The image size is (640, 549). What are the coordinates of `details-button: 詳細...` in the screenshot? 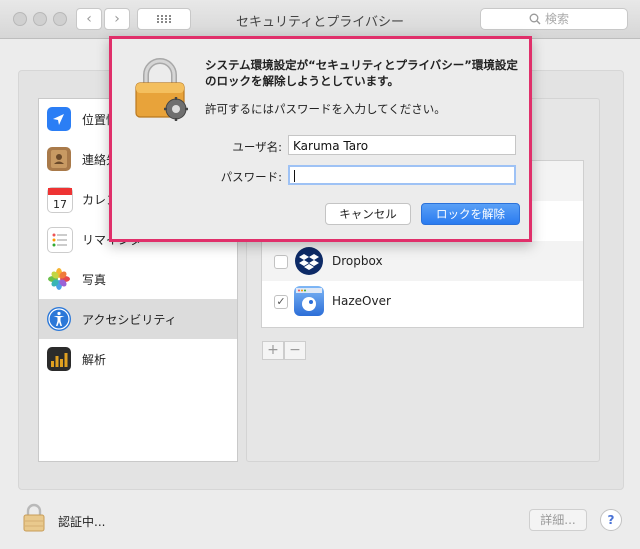 It's located at (558, 520).